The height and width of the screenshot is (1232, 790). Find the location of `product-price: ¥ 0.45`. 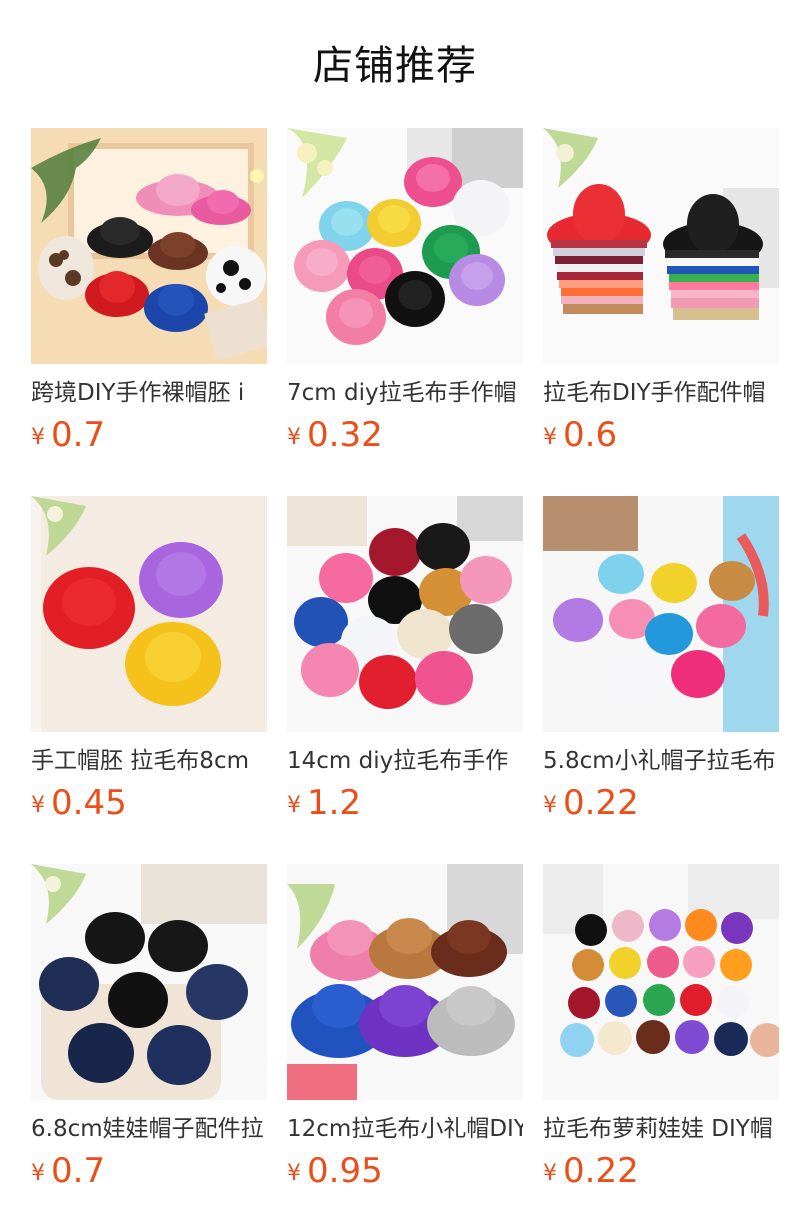

product-price: ¥ 0.45 is located at coordinates (149, 805).